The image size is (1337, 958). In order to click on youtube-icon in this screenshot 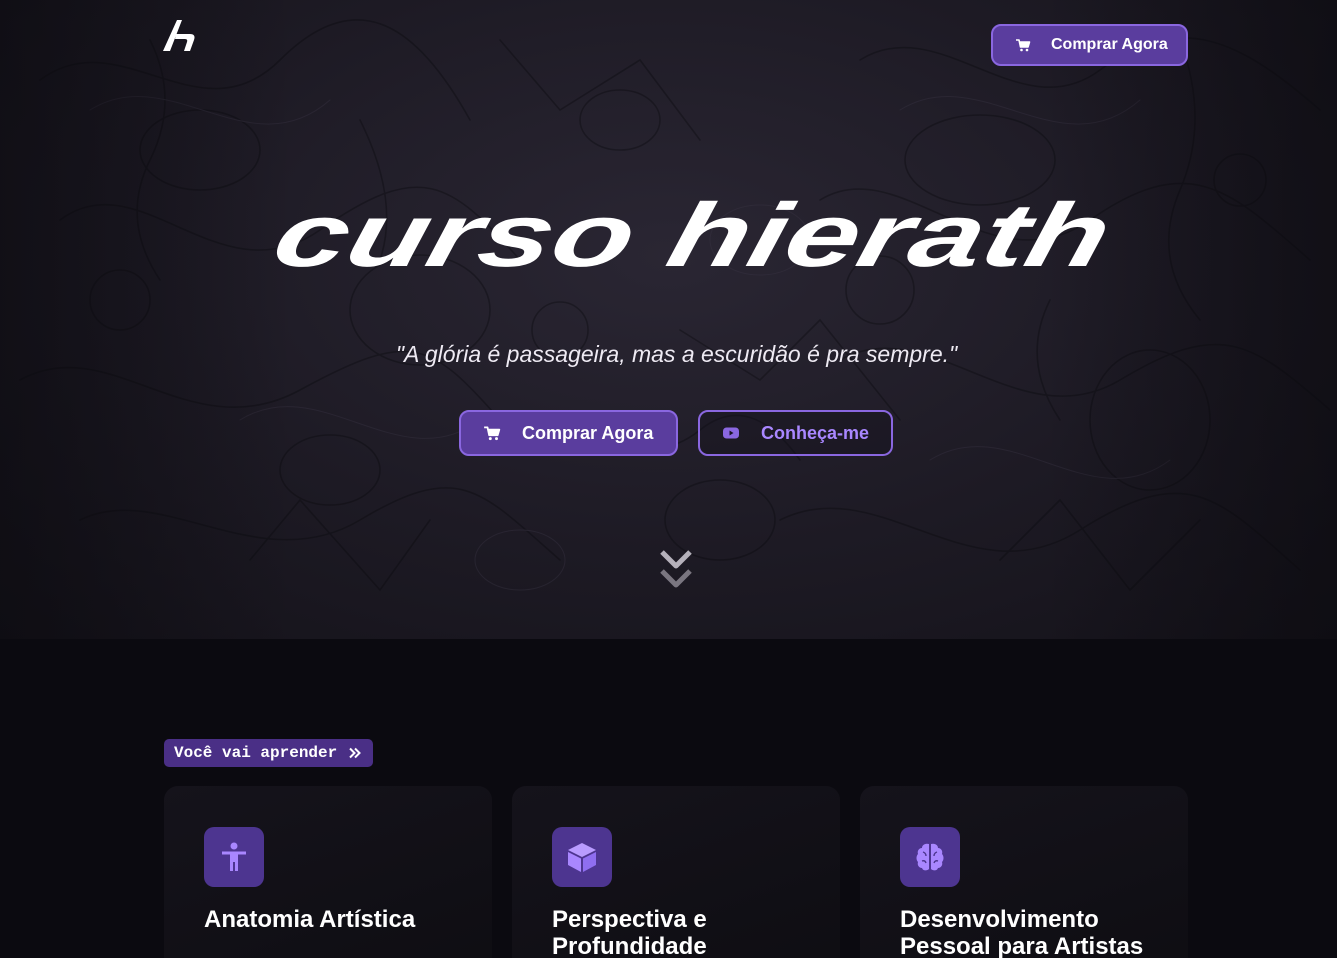, I will do `click(731, 433)`.